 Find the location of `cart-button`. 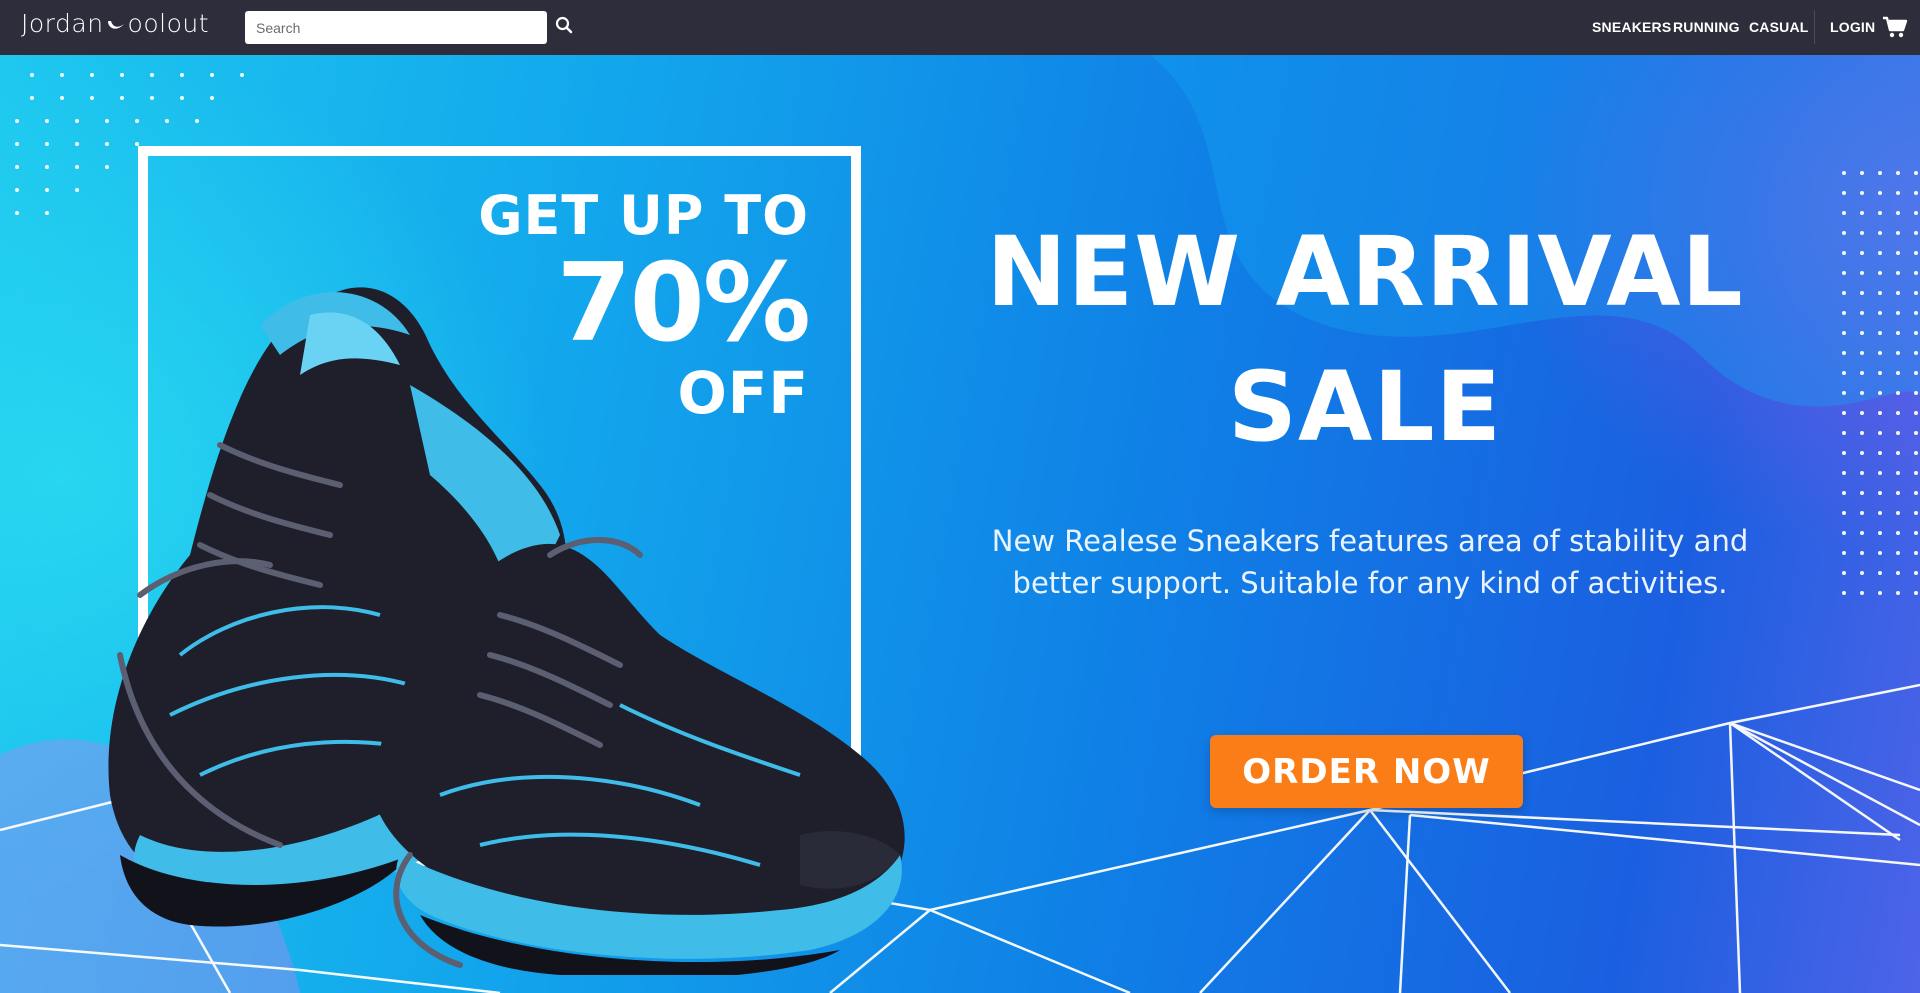

cart-button is located at coordinates (1895, 28).